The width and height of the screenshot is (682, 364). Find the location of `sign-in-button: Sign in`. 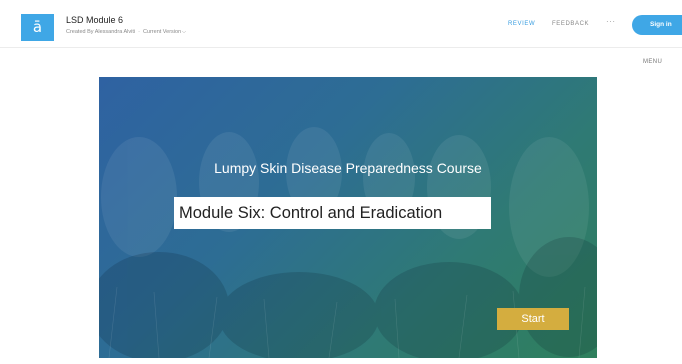

sign-in-button: Sign in is located at coordinates (657, 25).